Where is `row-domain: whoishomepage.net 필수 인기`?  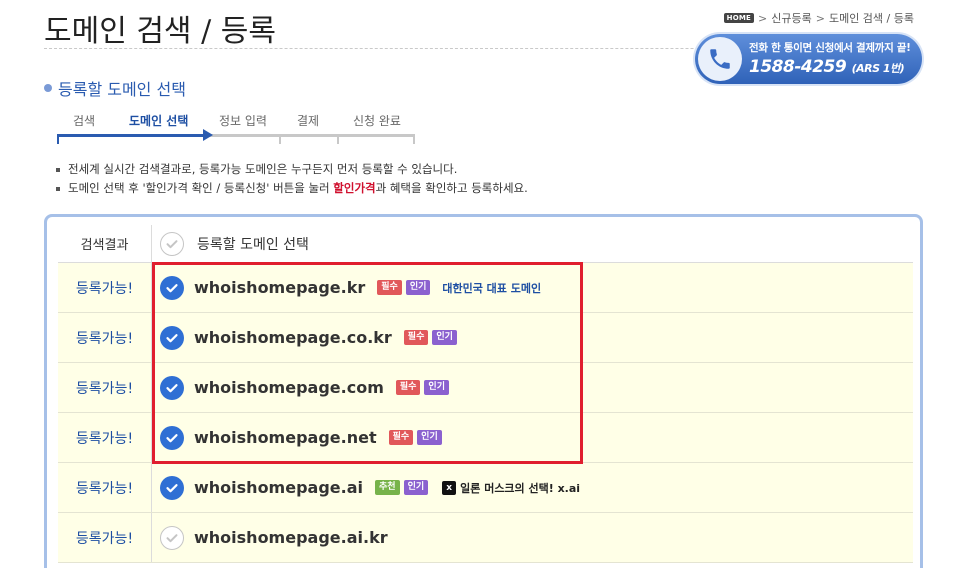 row-domain: whoishomepage.net 필수 인기 is located at coordinates (532, 437).